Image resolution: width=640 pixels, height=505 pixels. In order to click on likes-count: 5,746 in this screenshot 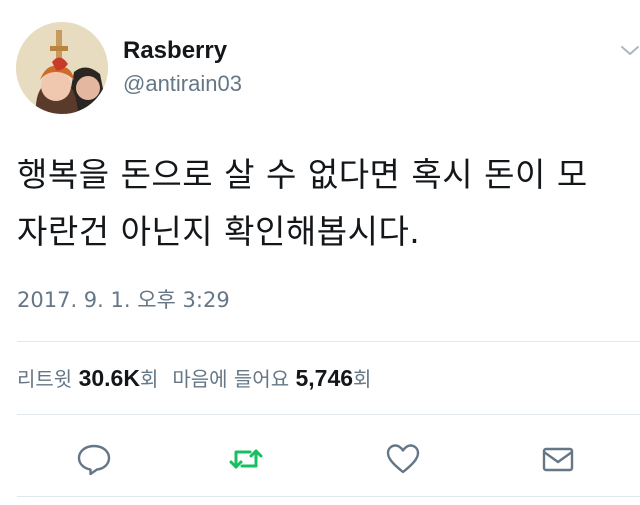, I will do `click(324, 378)`.